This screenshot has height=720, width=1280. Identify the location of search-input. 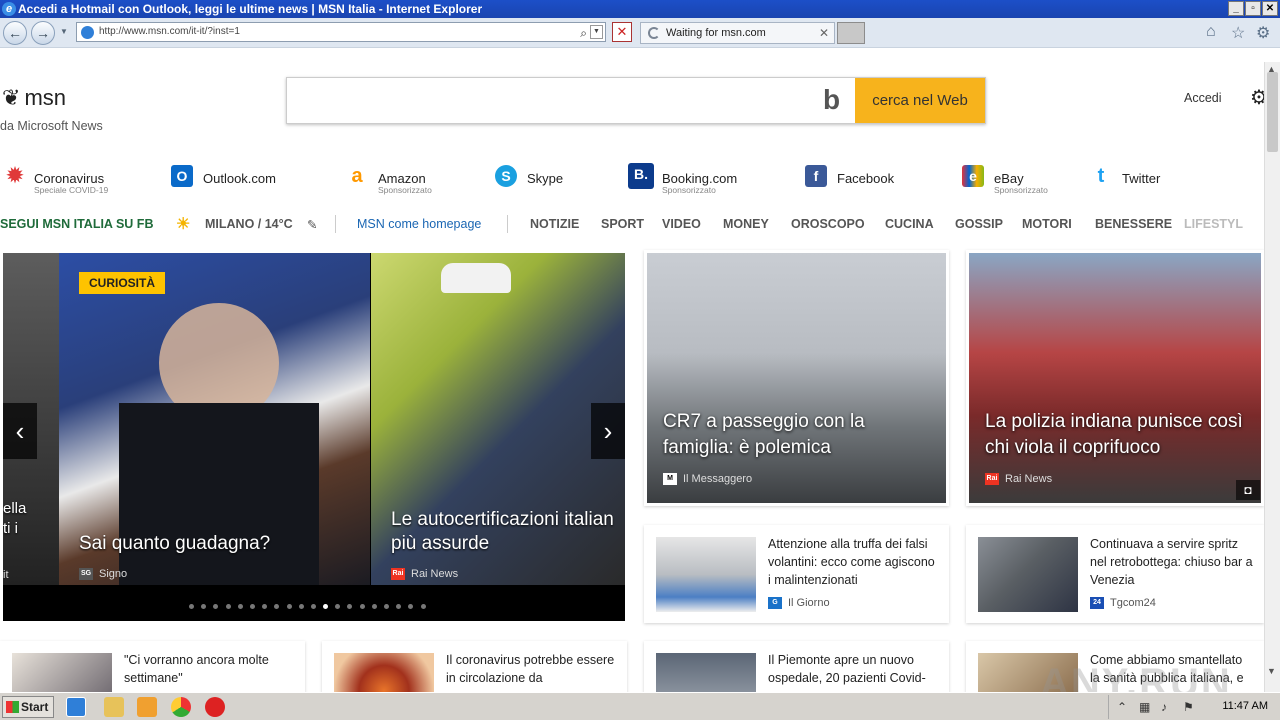
(555, 101).